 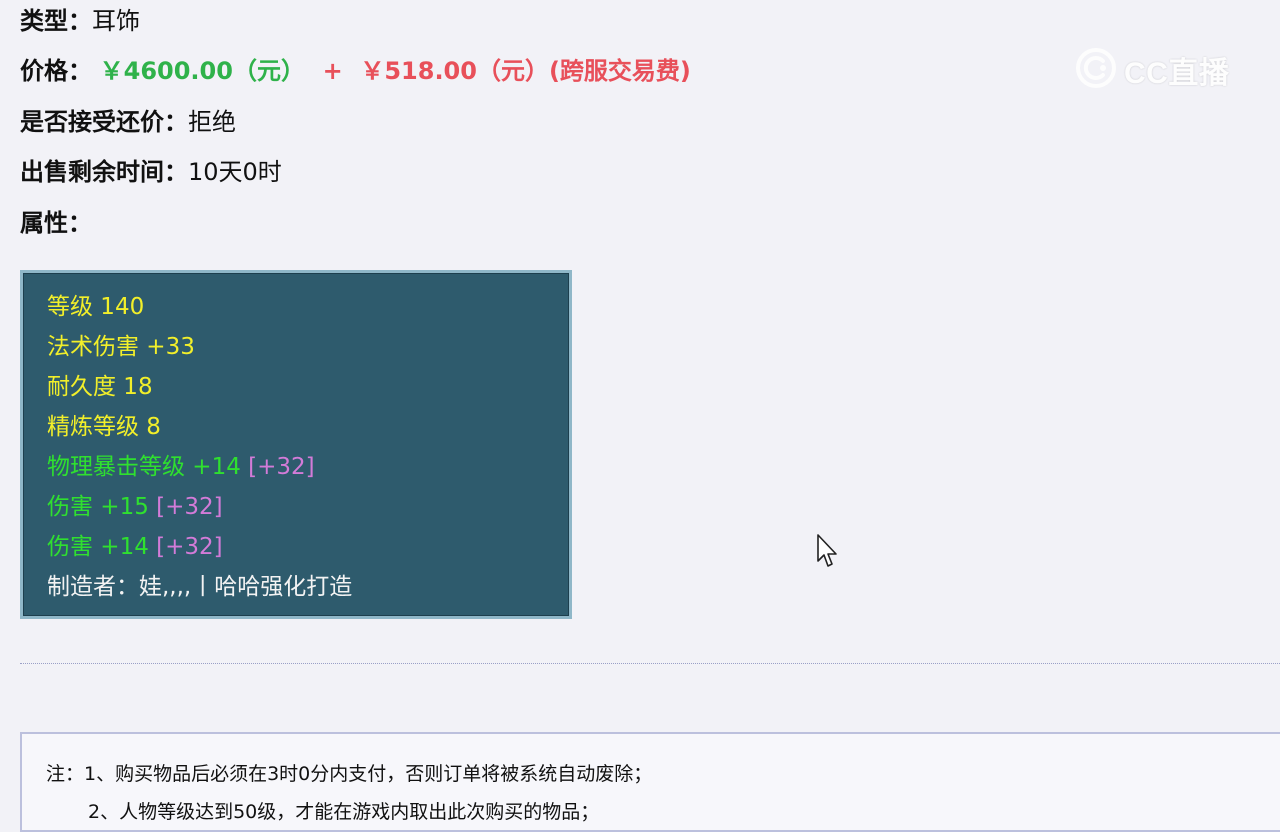 I want to click on section-divider, so click(x=650, y=663).